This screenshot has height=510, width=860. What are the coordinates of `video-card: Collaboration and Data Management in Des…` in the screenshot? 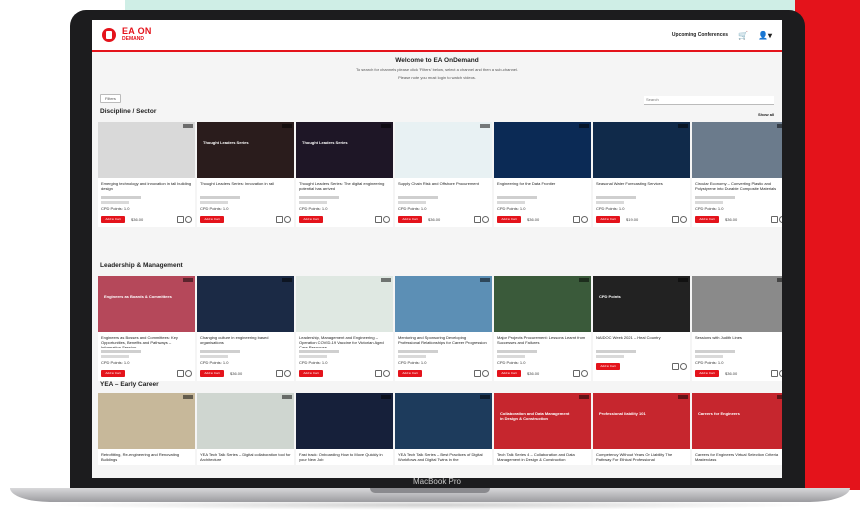 It's located at (542, 429).